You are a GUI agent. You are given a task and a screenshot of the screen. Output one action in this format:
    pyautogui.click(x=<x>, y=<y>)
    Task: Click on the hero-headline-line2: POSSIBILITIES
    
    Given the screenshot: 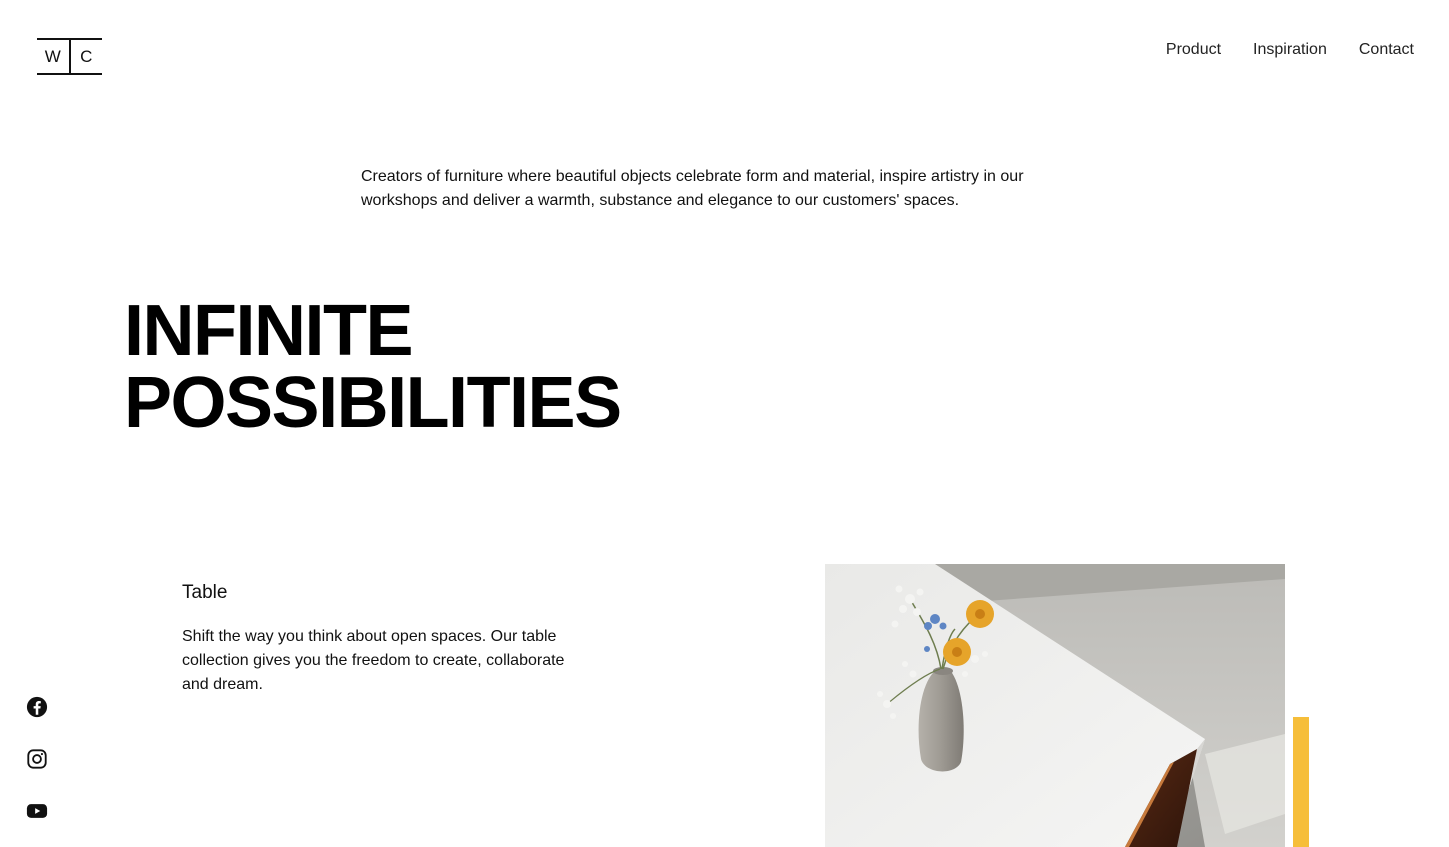 What is the action you would take?
    pyautogui.click(x=373, y=403)
    